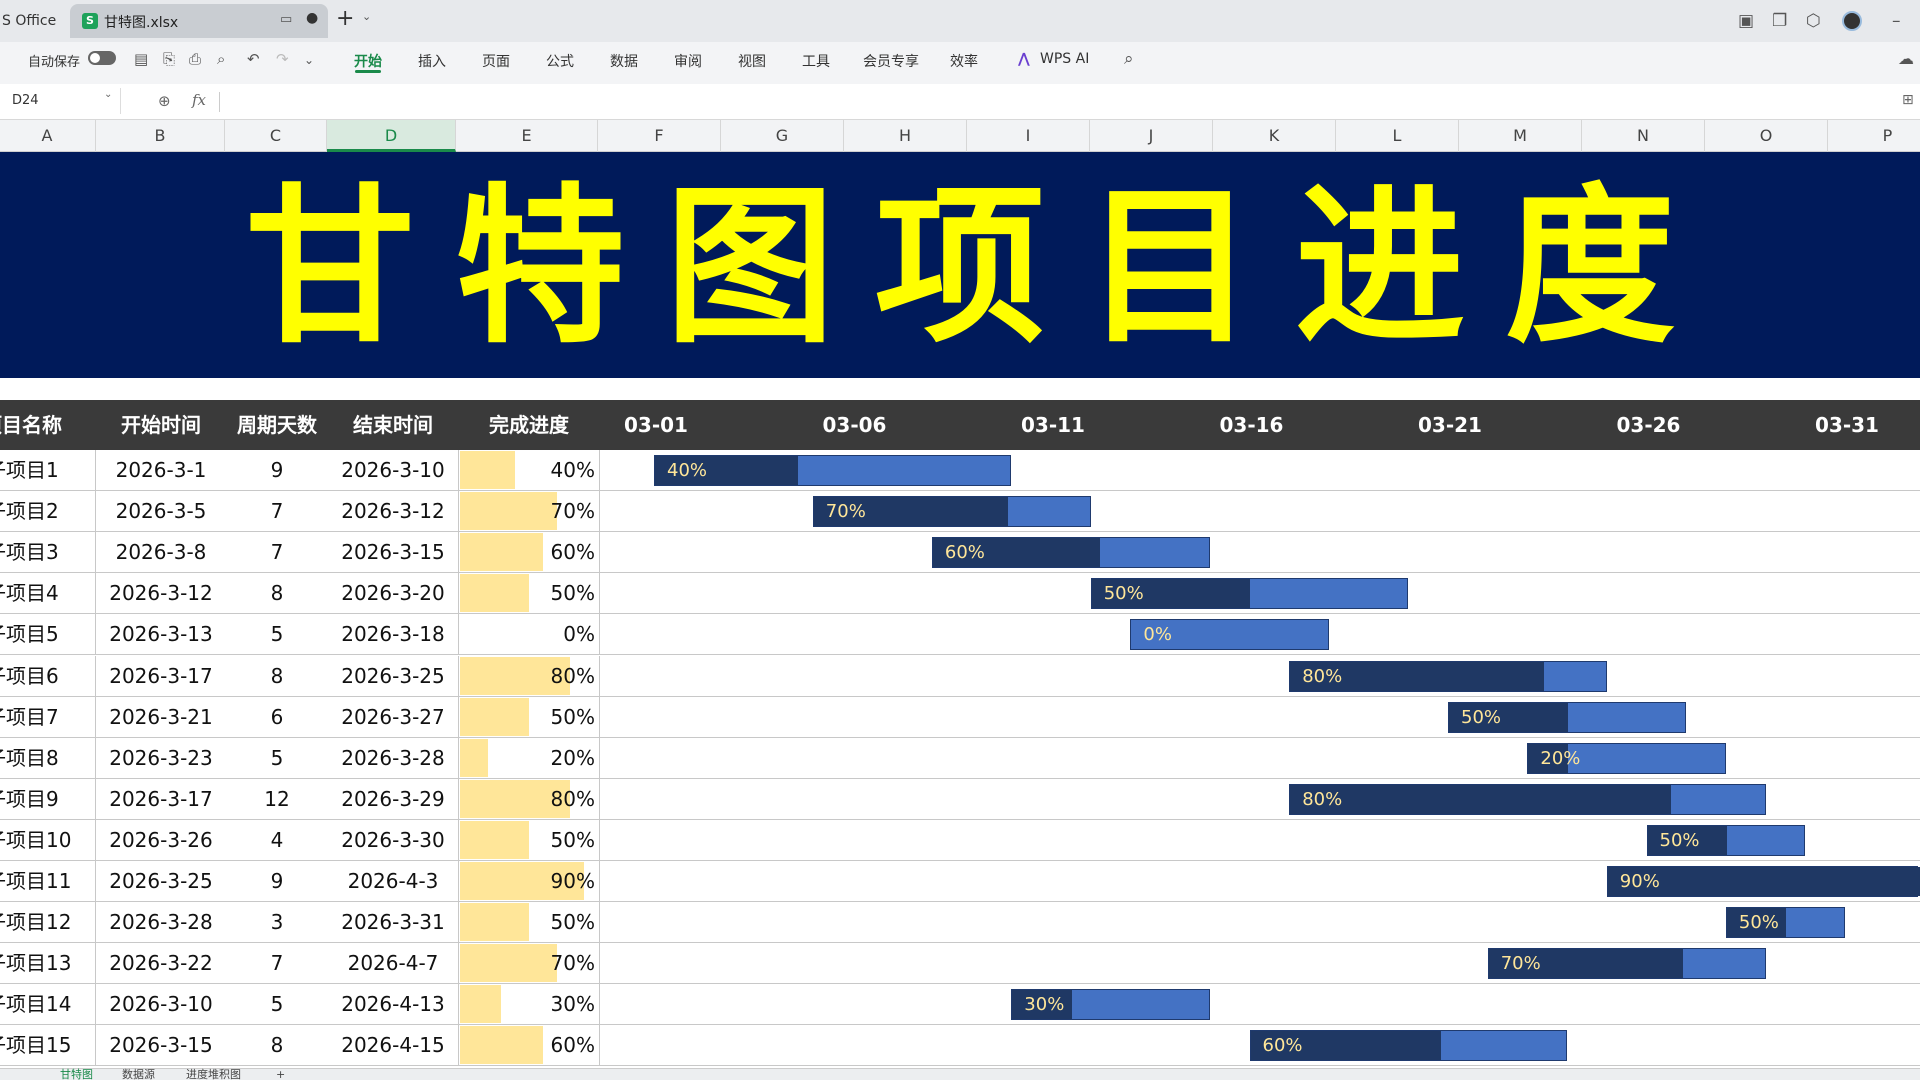  Describe the element at coordinates (1129, 59) in the screenshot. I see `search-icon: ⌕` at that location.